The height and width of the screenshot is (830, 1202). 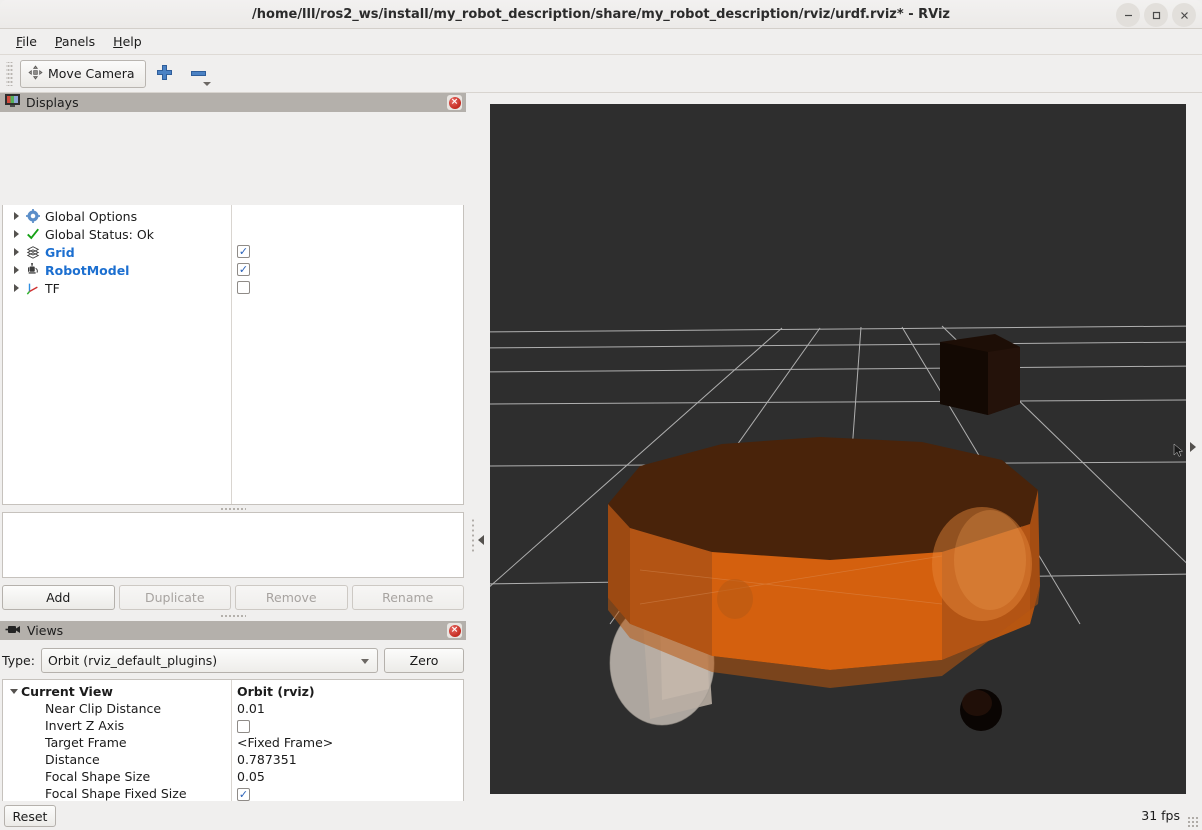 What do you see at coordinates (233, 102) in the screenshot?
I see `displays-panel-header: Displays ×` at bounding box center [233, 102].